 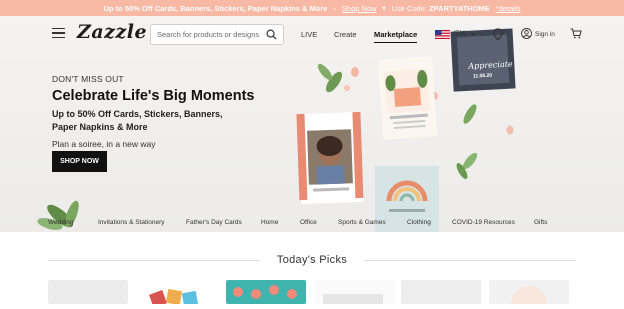 What do you see at coordinates (269, 222) in the screenshot?
I see `category-home: Home` at bounding box center [269, 222].